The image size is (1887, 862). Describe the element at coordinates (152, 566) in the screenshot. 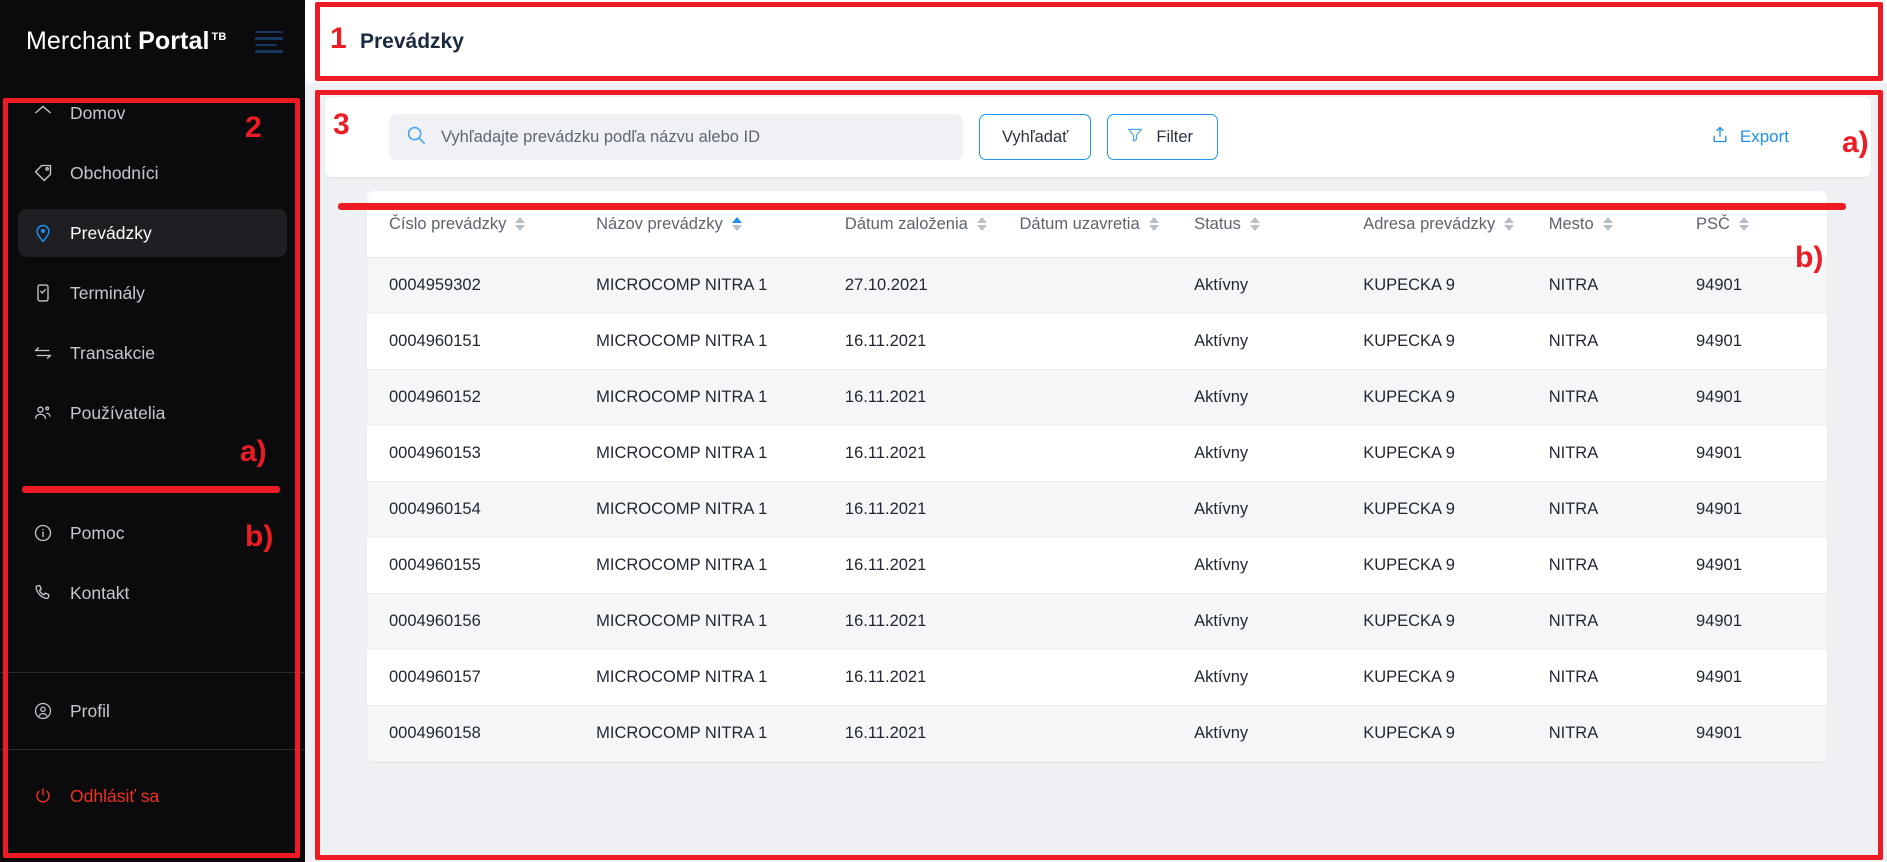

I see `support-navigation: Pomoc Kontakt` at that location.